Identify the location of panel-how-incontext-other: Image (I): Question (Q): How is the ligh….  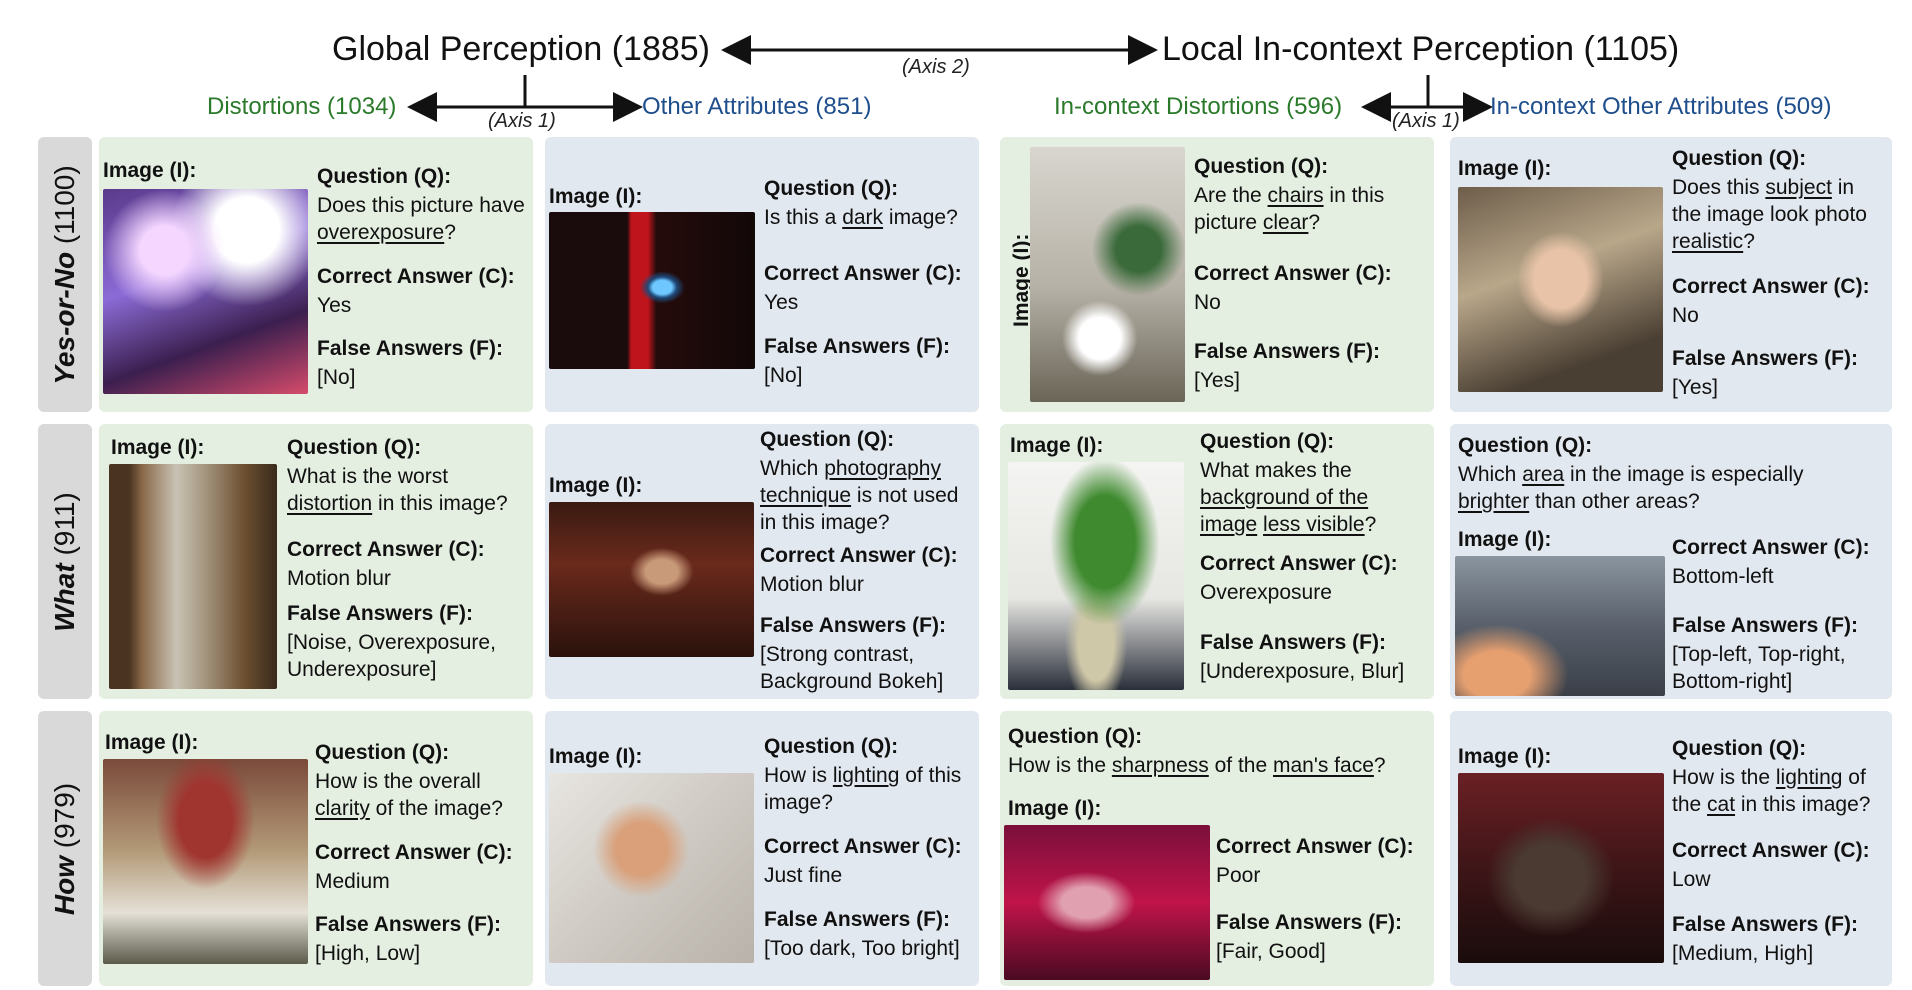
(1671, 848).